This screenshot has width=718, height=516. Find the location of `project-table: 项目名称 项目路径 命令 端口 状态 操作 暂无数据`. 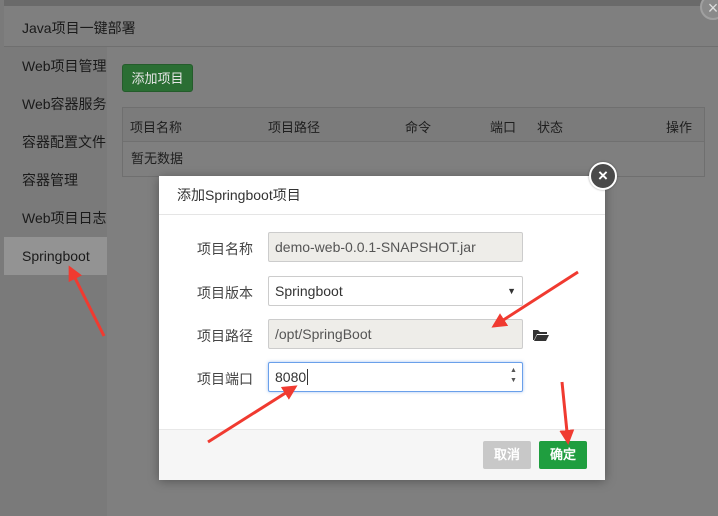

project-table: 项目名称 项目路径 命令 端口 状态 操作 暂无数据 is located at coordinates (413, 142).